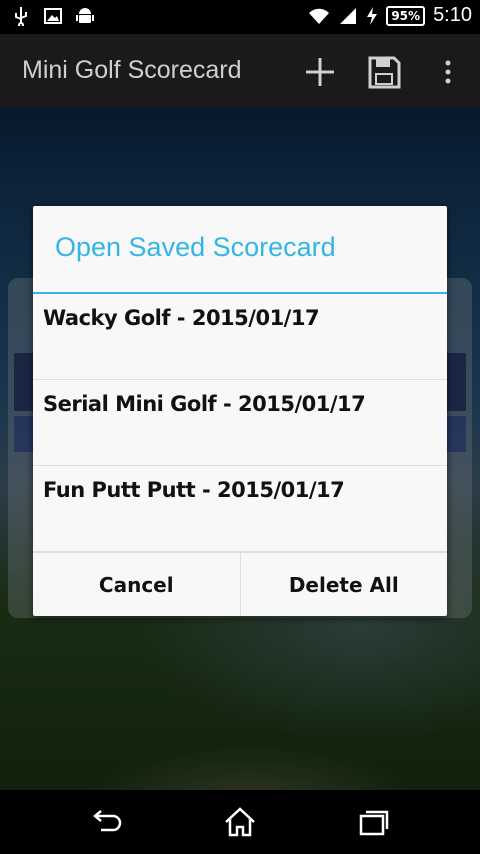 Image resolution: width=480 pixels, height=854 pixels. Describe the element at coordinates (108, 822) in the screenshot. I see `back-icon` at that location.